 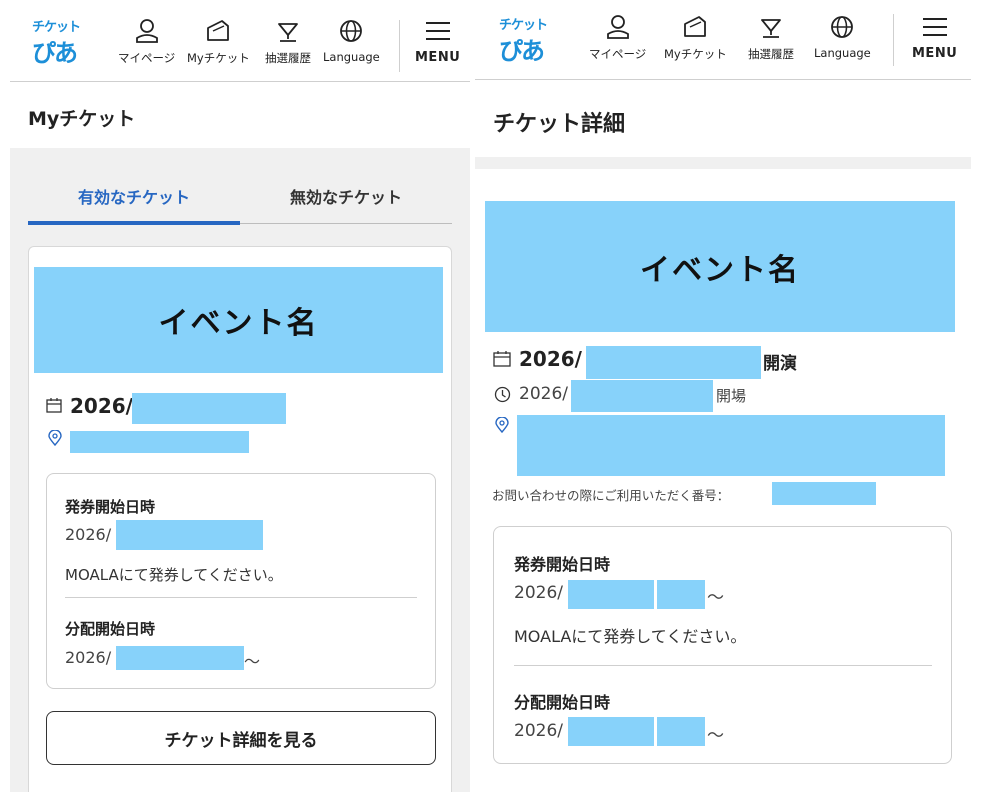 What do you see at coordinates (101, 406) in the screenshot?
I see `event-date: 2026/` at bounding box center [101, 406].